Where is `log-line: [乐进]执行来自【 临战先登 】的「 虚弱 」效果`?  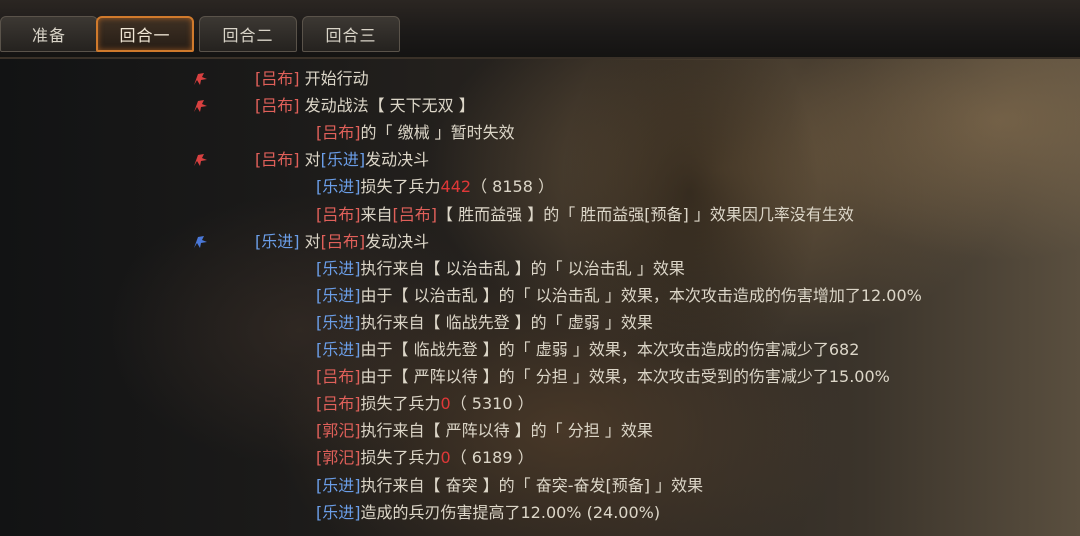 log-line: [乐进]执行来自【 临战先登 】的「 虚弱 」效果 is located at coordinates (484, 323).